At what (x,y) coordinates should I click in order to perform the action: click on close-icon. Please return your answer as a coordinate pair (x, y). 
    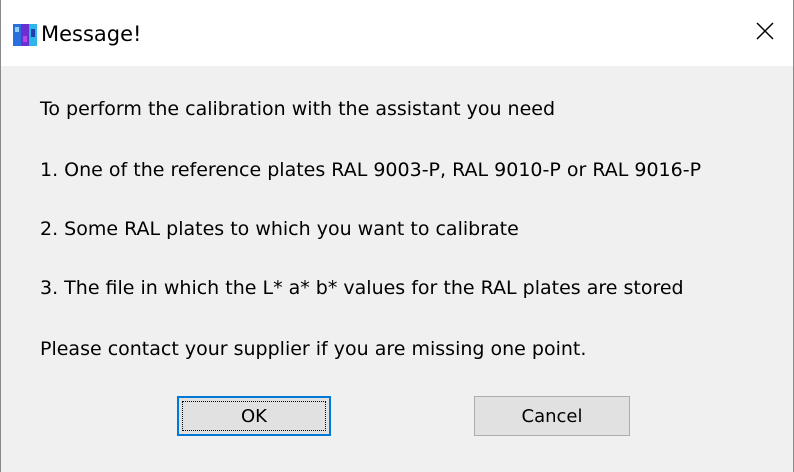
    Looking at the image, I should click on (765, 33).